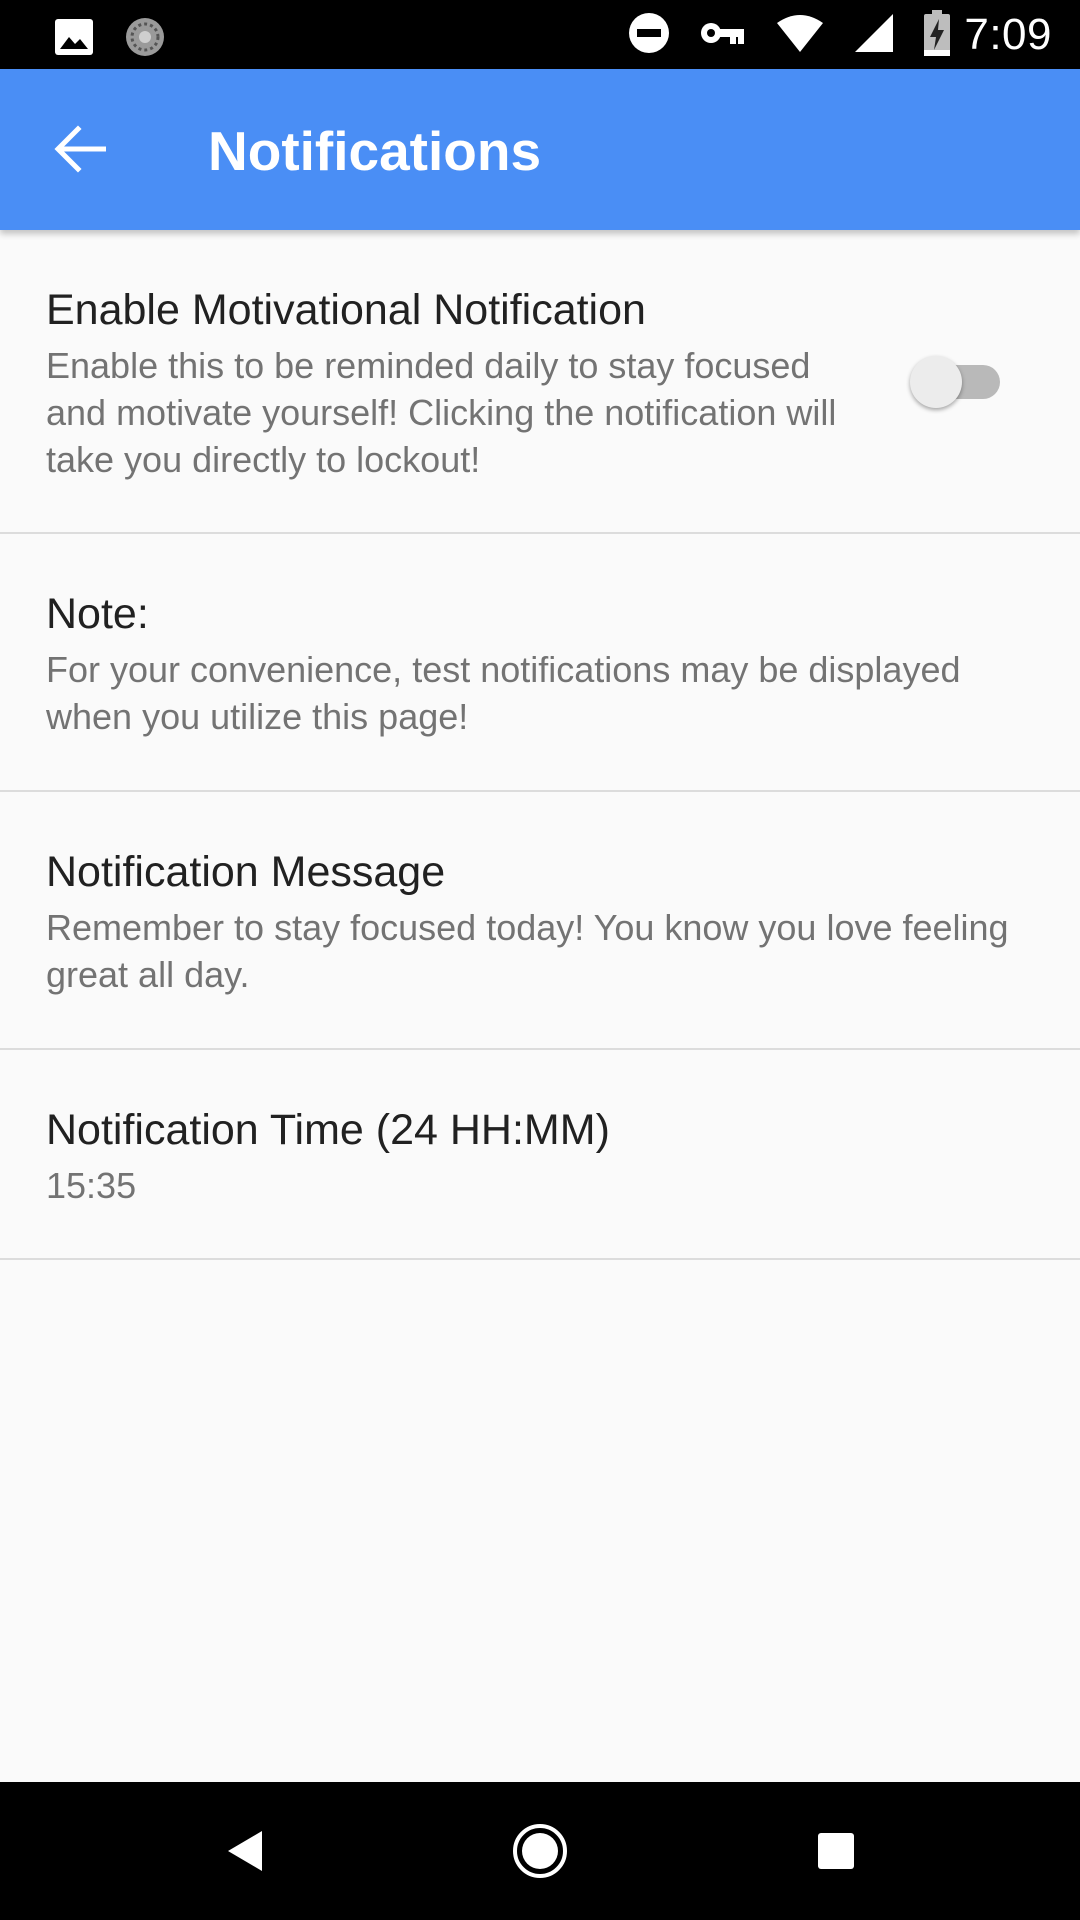  What do you see at coordinates (936, 382) in the screenshot?
I see `switch-thumb` at bounding box center [936, 382].